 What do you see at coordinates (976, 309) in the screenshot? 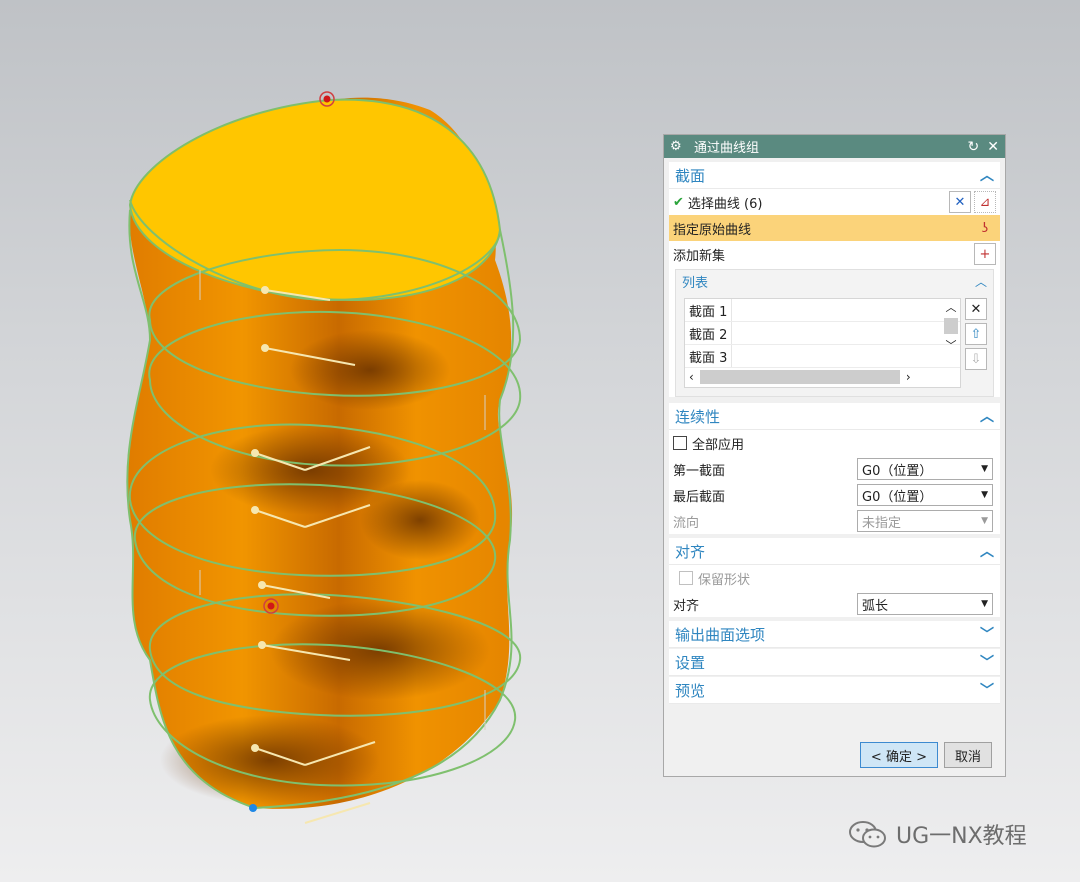
I see `delete-icon: ✕` at bounding box center [976, 309].